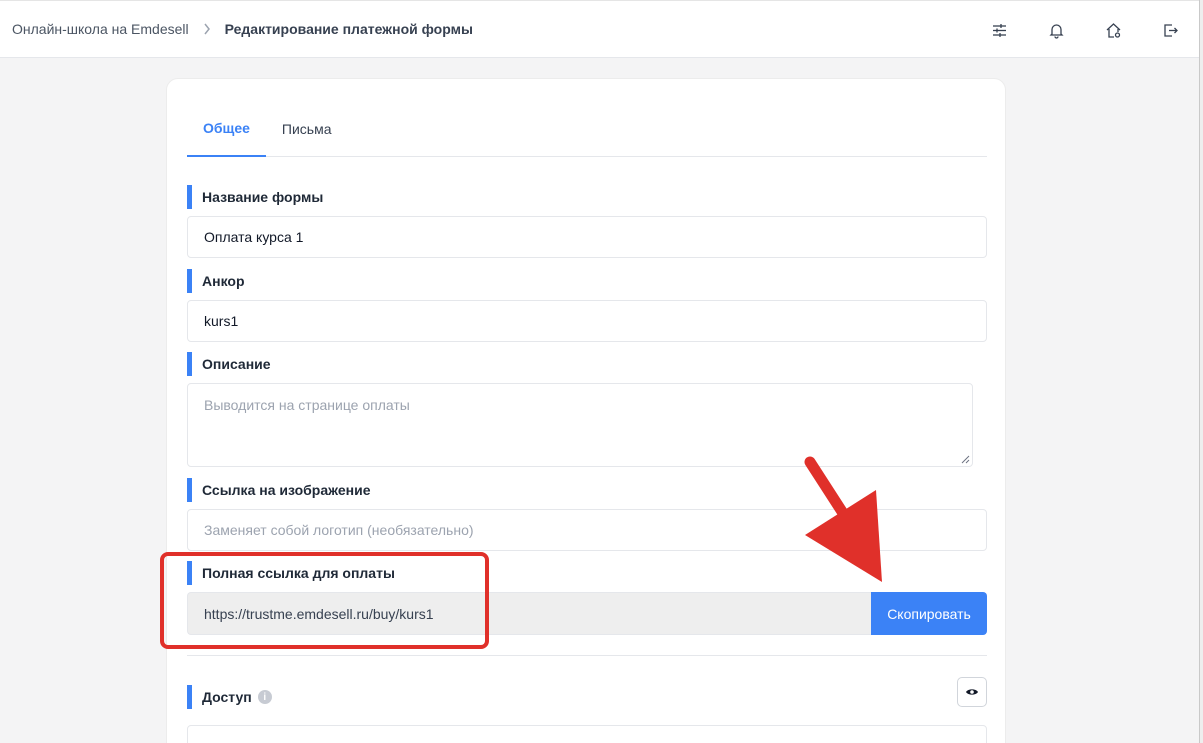 The height and width of the screenshot is (743, 1203). What do you see at coordinates (580, 425) in the screenshot?
I see `description-textarea: Выводится на странице оплаты` at bounding box center [580, 425].